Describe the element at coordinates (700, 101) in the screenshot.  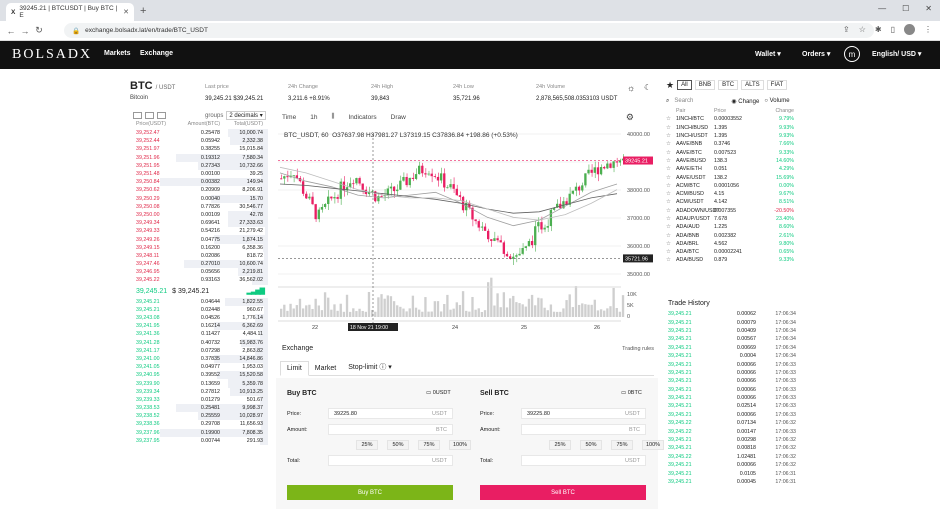
I see `market-search-input: Search` at that location.